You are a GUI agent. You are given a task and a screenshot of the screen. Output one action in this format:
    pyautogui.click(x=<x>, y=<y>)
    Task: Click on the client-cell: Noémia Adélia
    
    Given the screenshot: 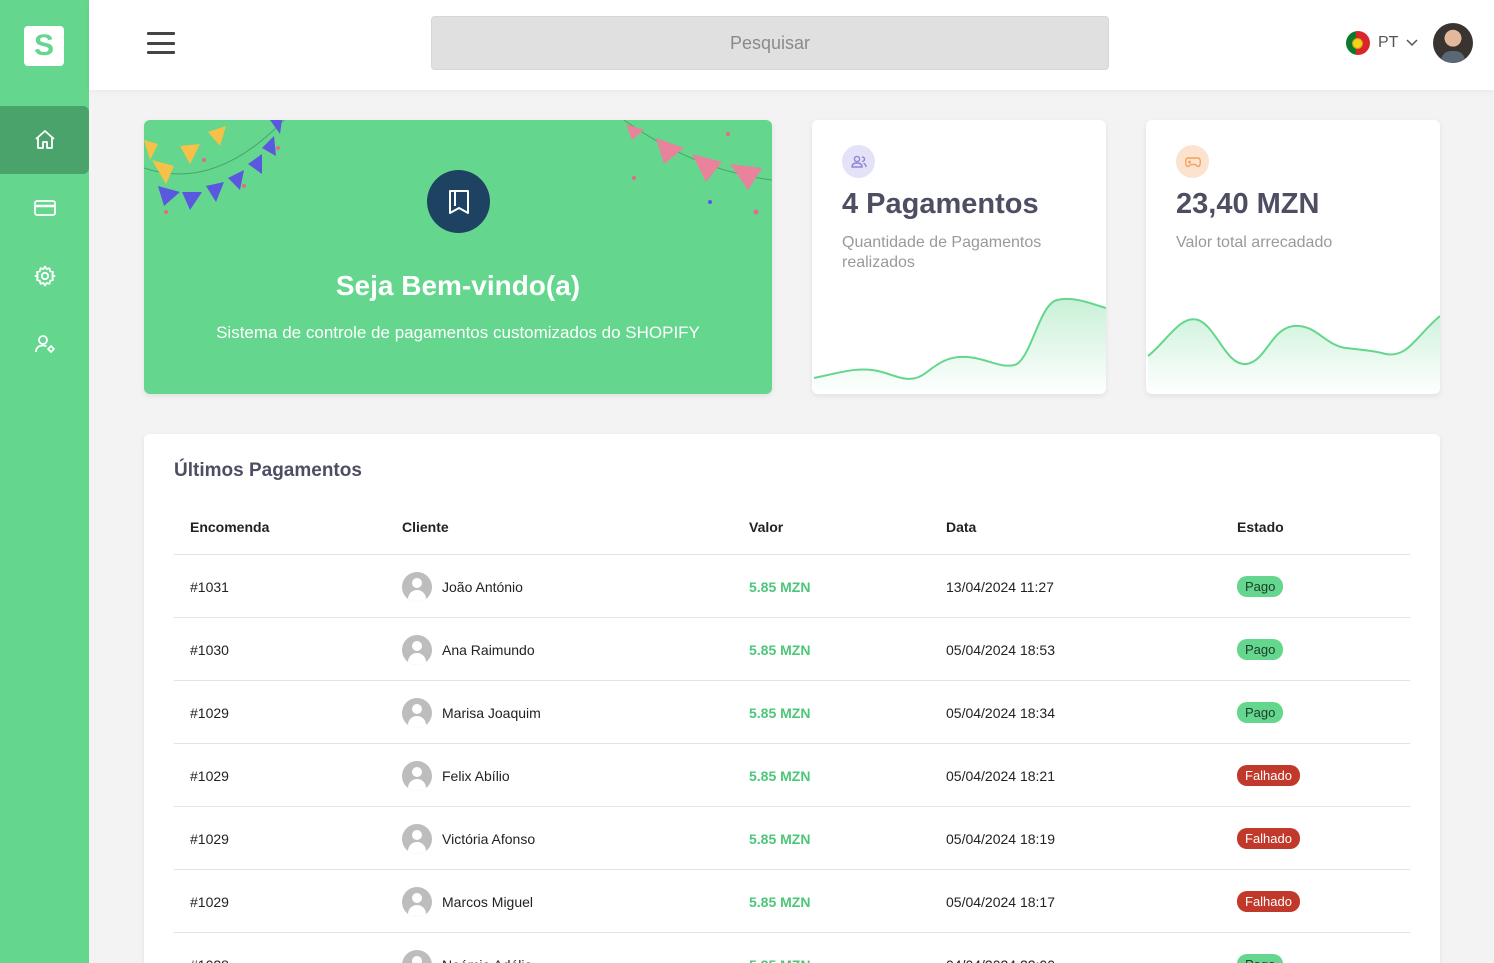 What is the action you would take?
    pyautogui.click(x=467, y=948)
    